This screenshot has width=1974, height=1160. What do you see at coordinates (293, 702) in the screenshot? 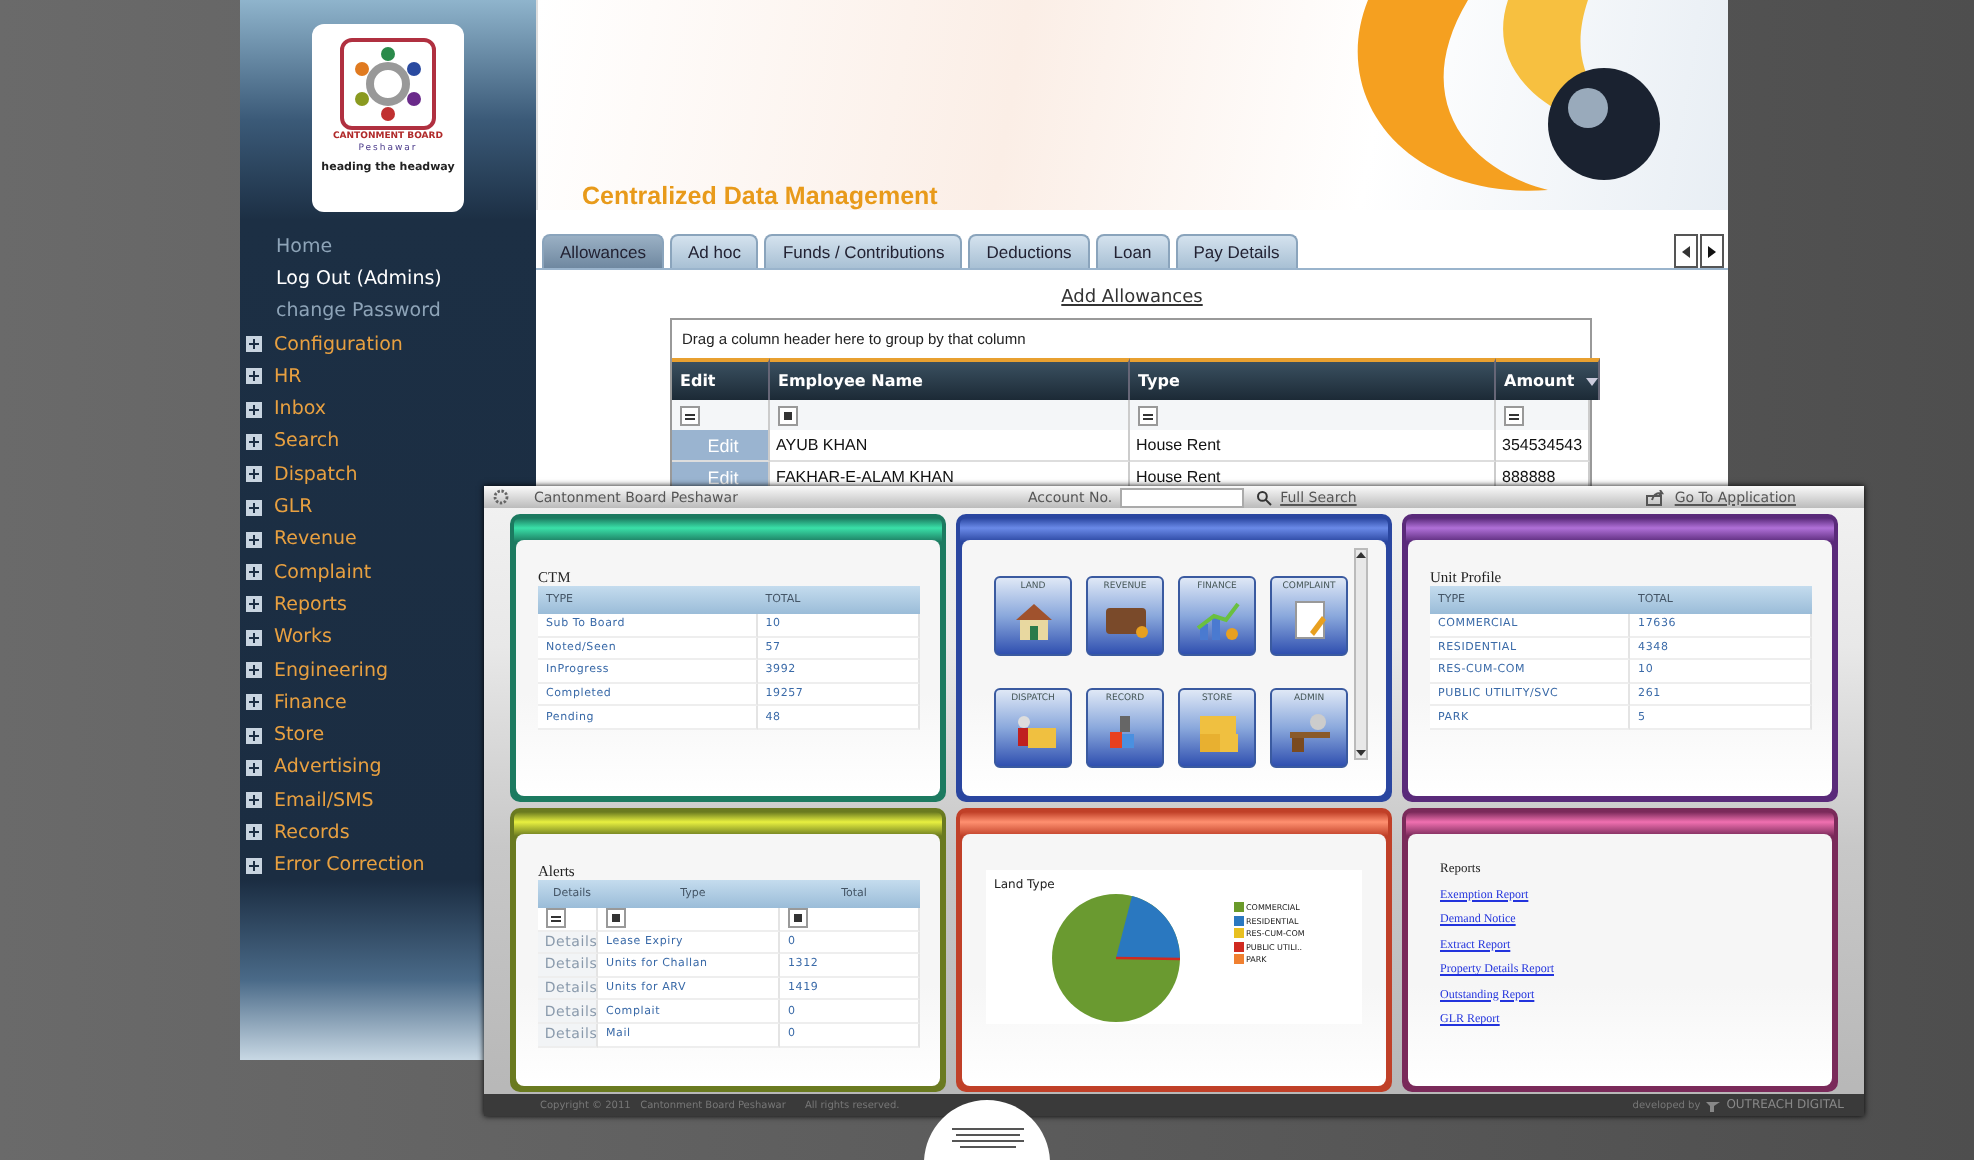
I see `sidebar-item: Finance` at bounding box center [293, 702].